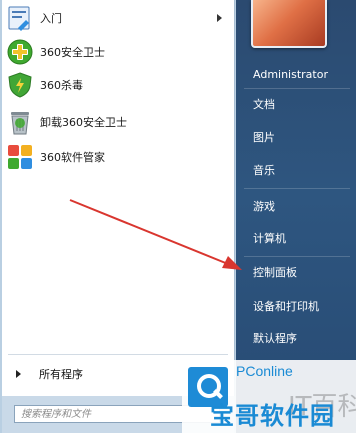 The height and width of the screenshot is (433, 356). I want to click on link-label: 计算机, so click(269, 238).